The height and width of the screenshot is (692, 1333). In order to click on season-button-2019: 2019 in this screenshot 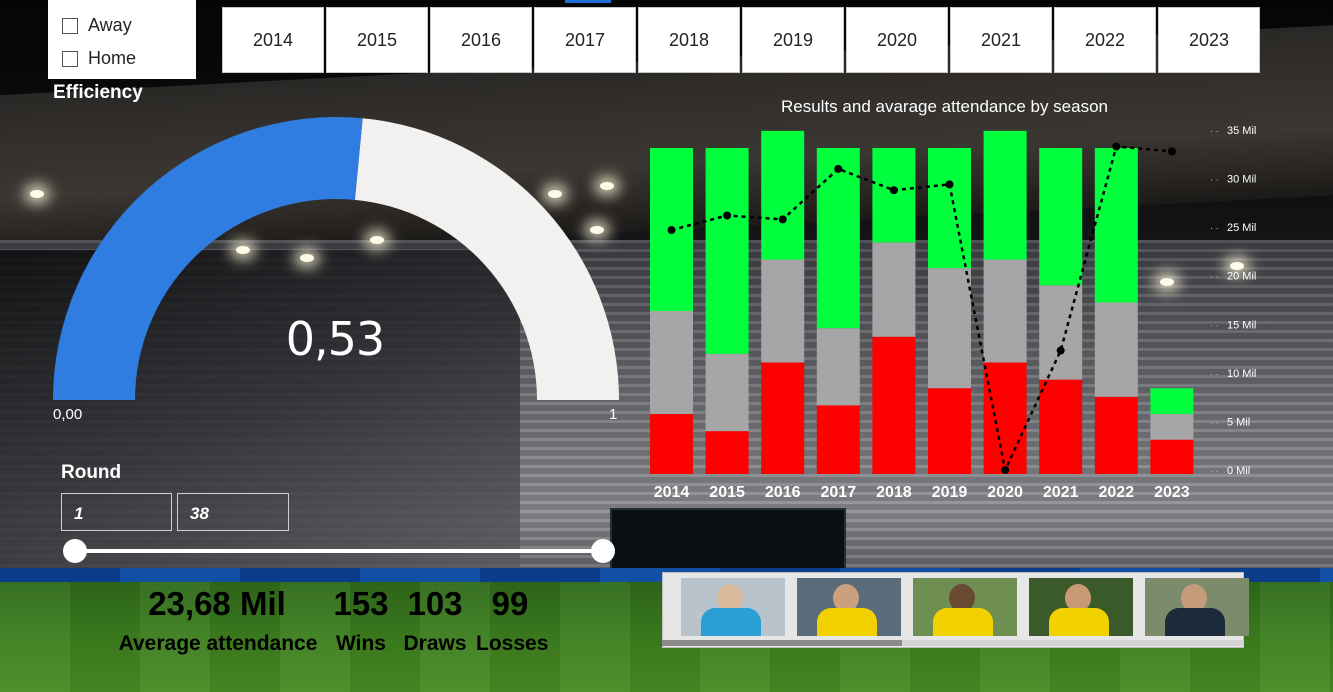, I will do `click(793, 40)`.